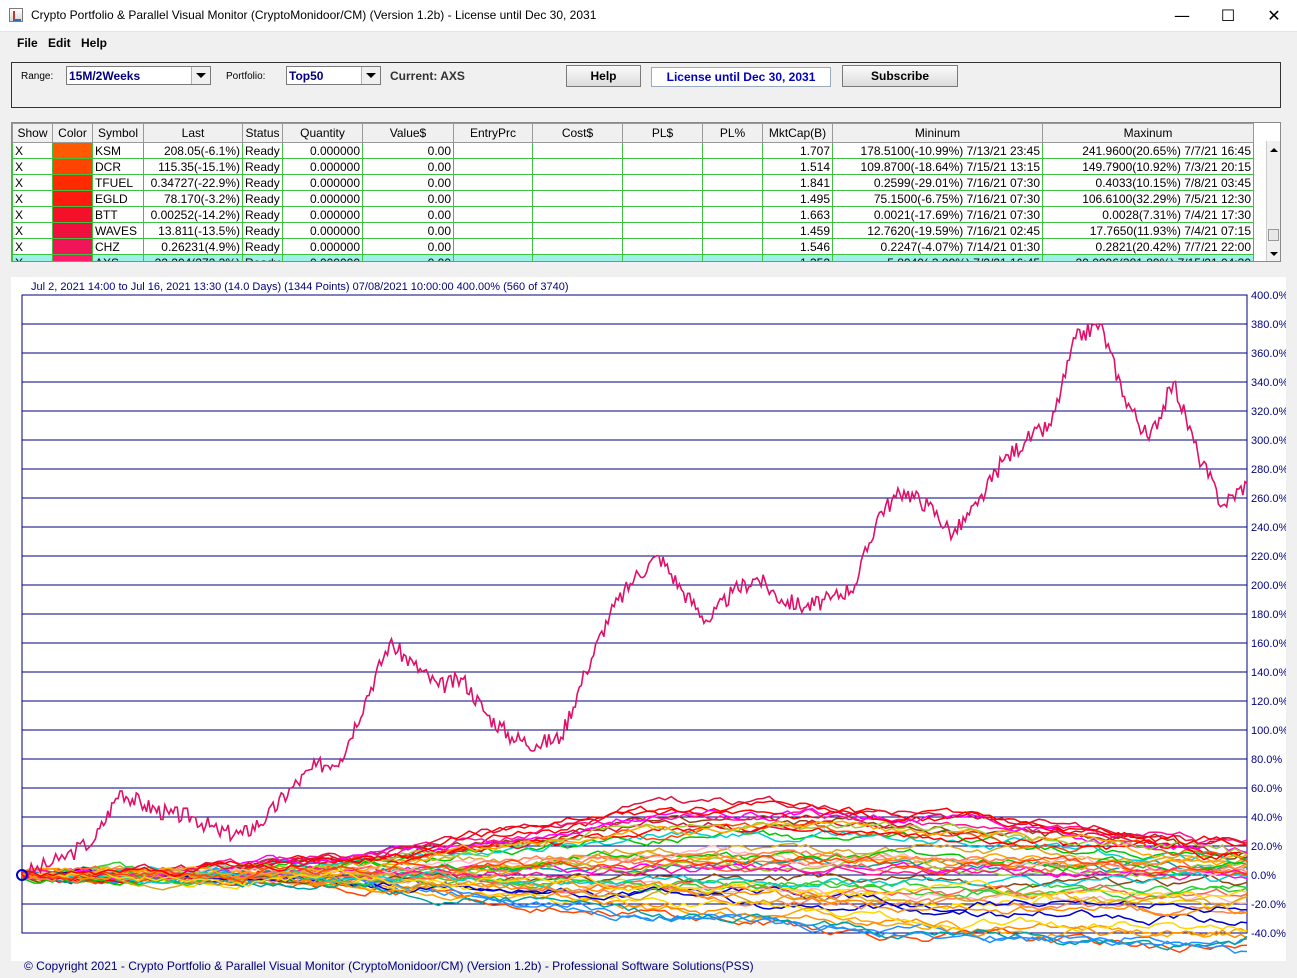 The width and height of the screenshot is (1297, 978). What do you see at coordinates (118, 246) in the screenshot?
I see `cell-symbol: CHZ` at bounding box center [118, 246].